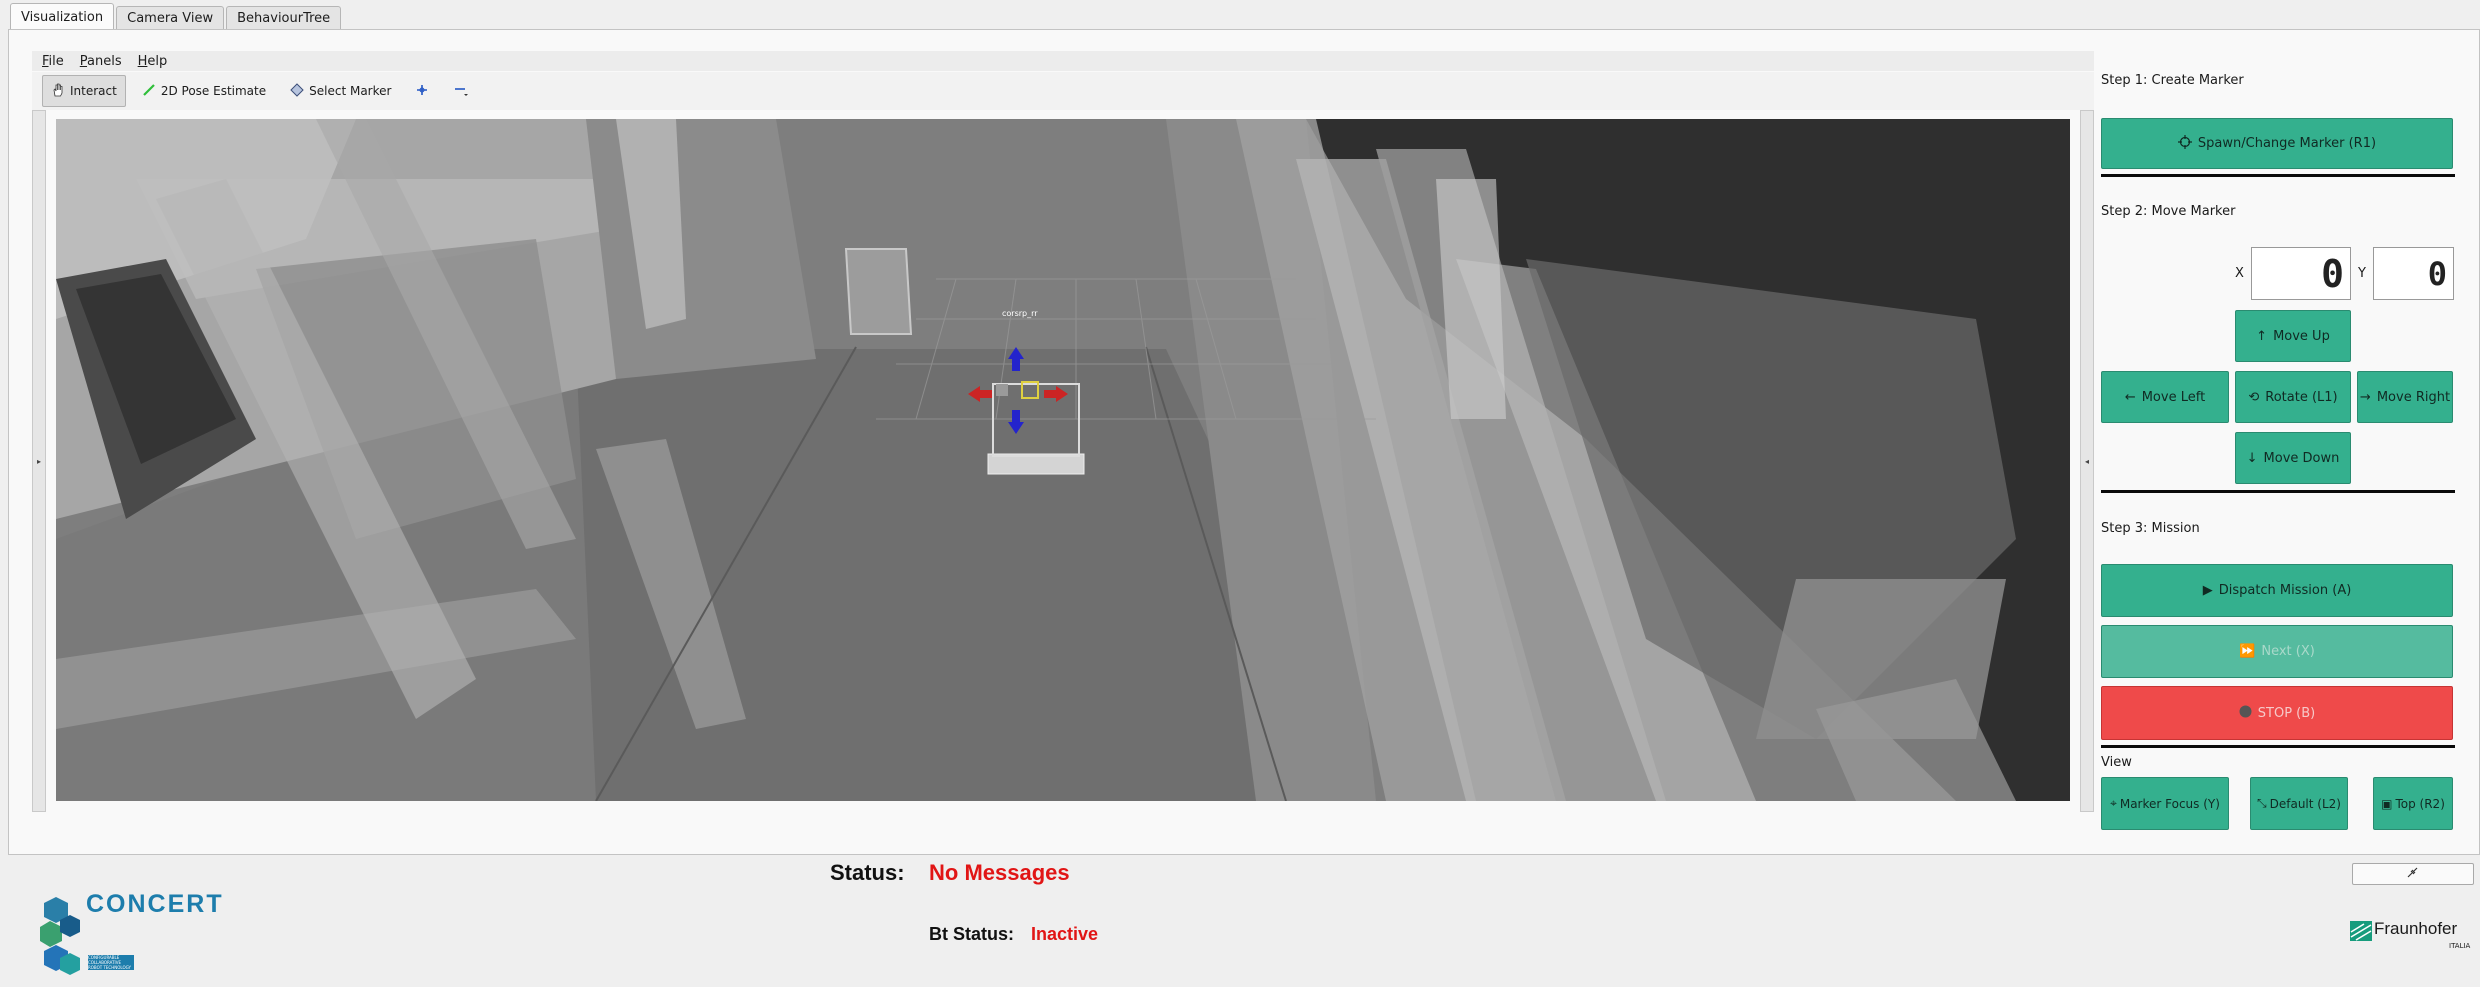  I want to click on default-view-button: ⤡ Default (L2), so click(2299, 803).